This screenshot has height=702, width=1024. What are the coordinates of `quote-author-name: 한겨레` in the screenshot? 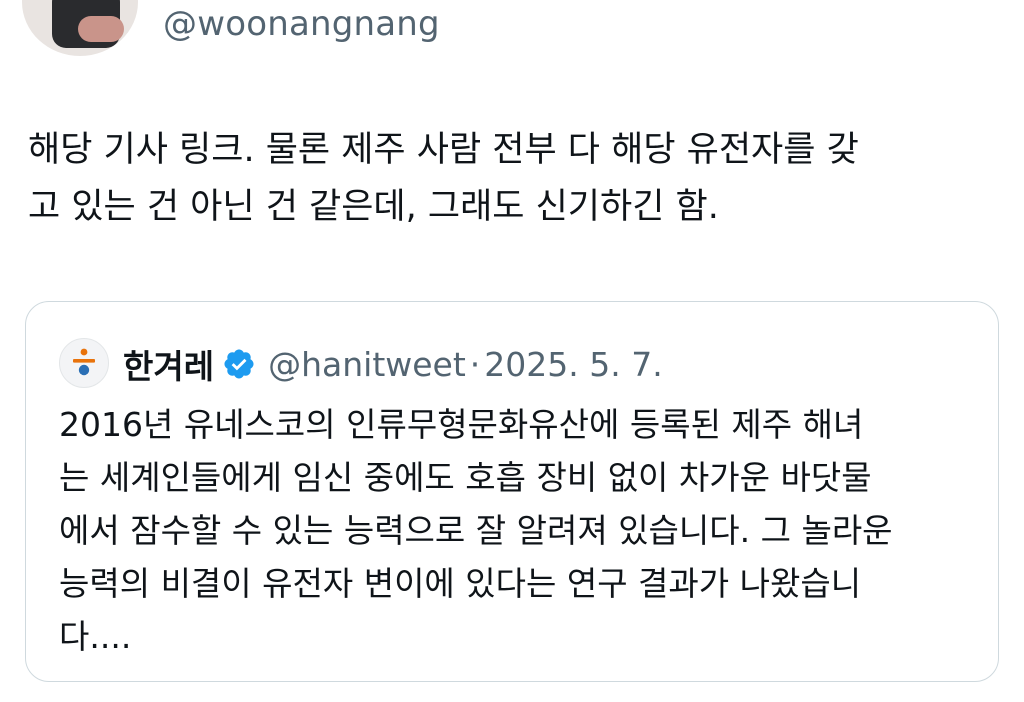 It's located at (168, 364).